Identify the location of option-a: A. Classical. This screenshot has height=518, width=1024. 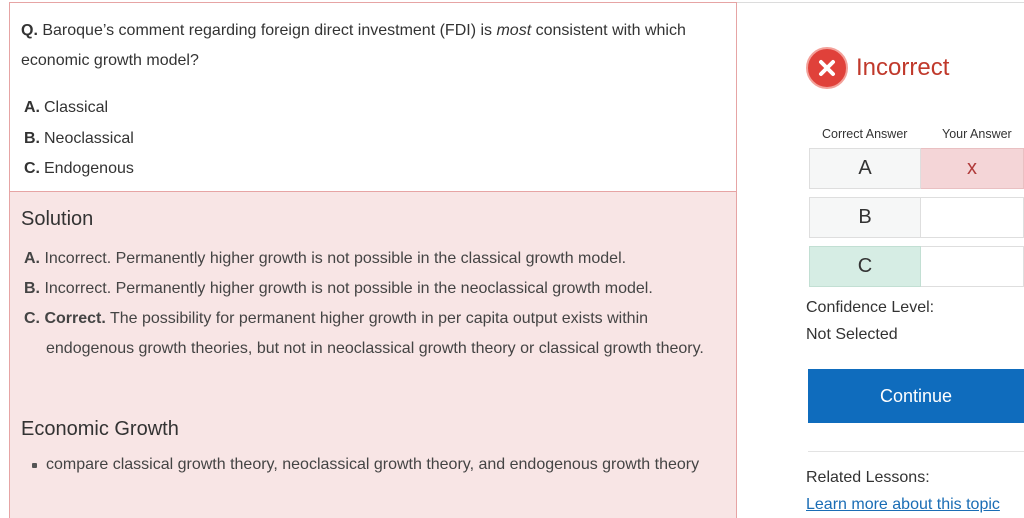
(79, 108).